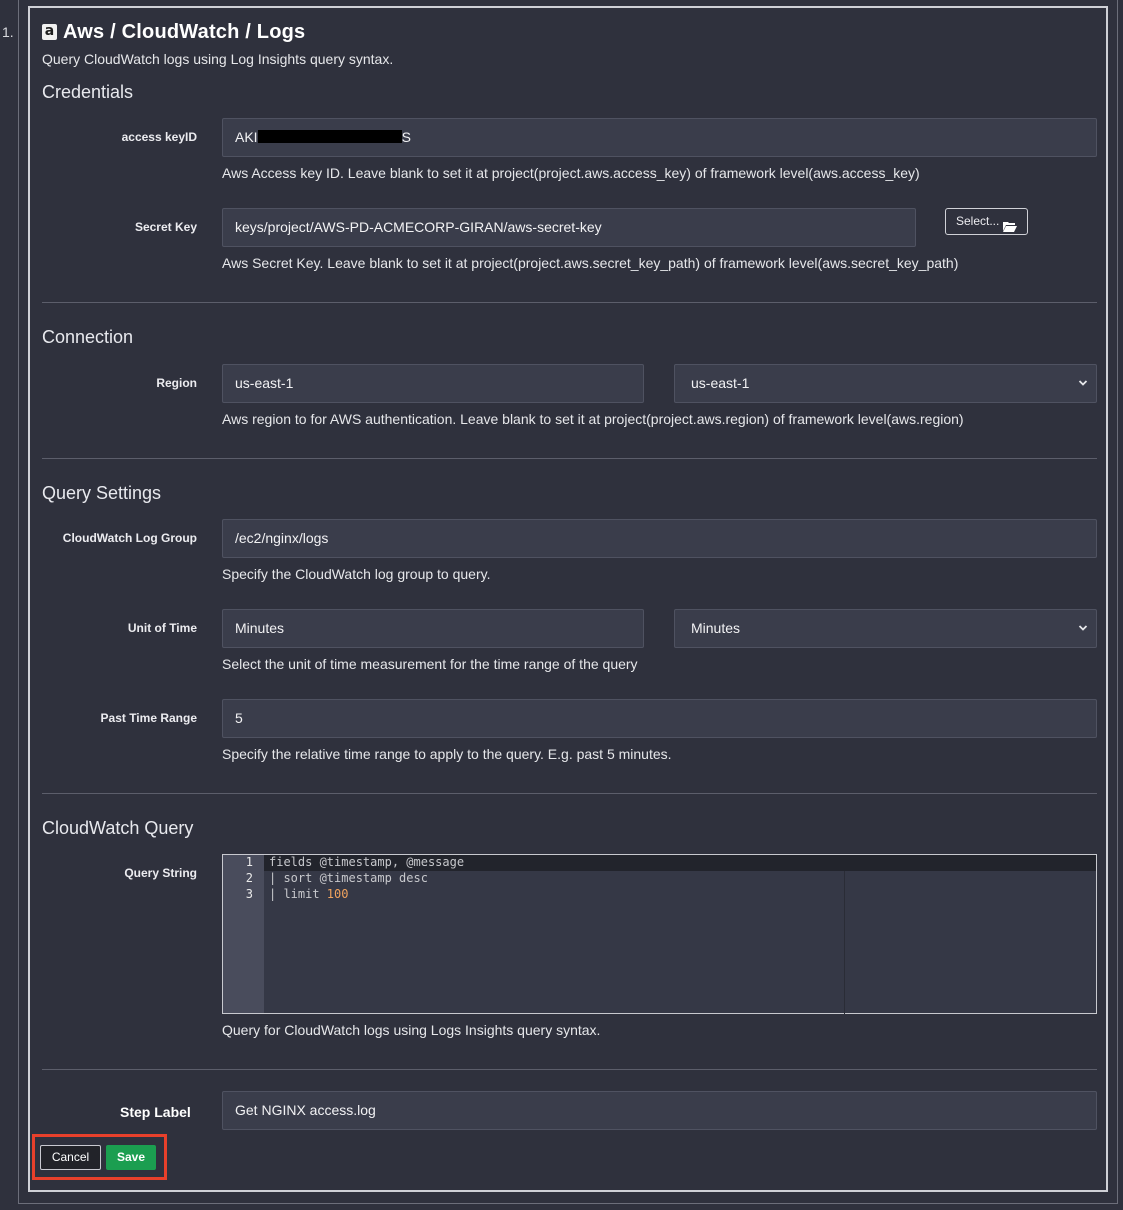 Image resolution: width=1123 pixels, height=1210 pixels. I want to click on region-select-value: us-east-1, so click(720, 383).